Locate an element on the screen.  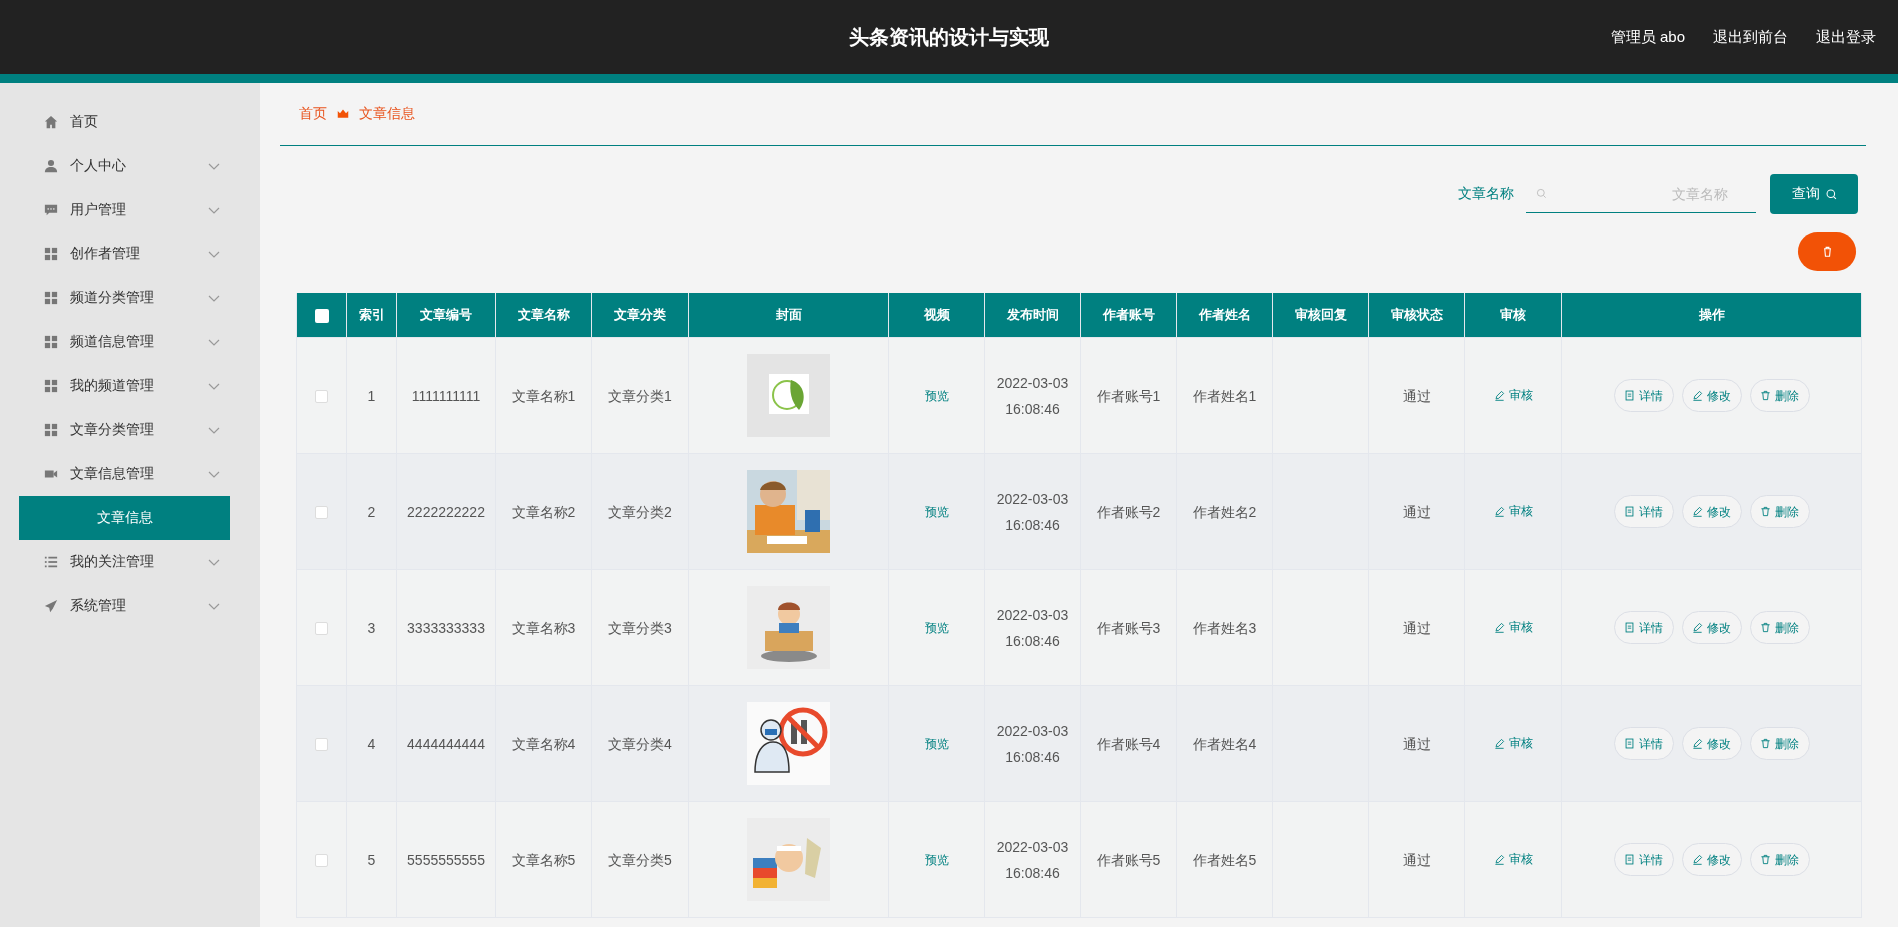
header-link: 退出到前台 is located at coordinates (1750, 37).